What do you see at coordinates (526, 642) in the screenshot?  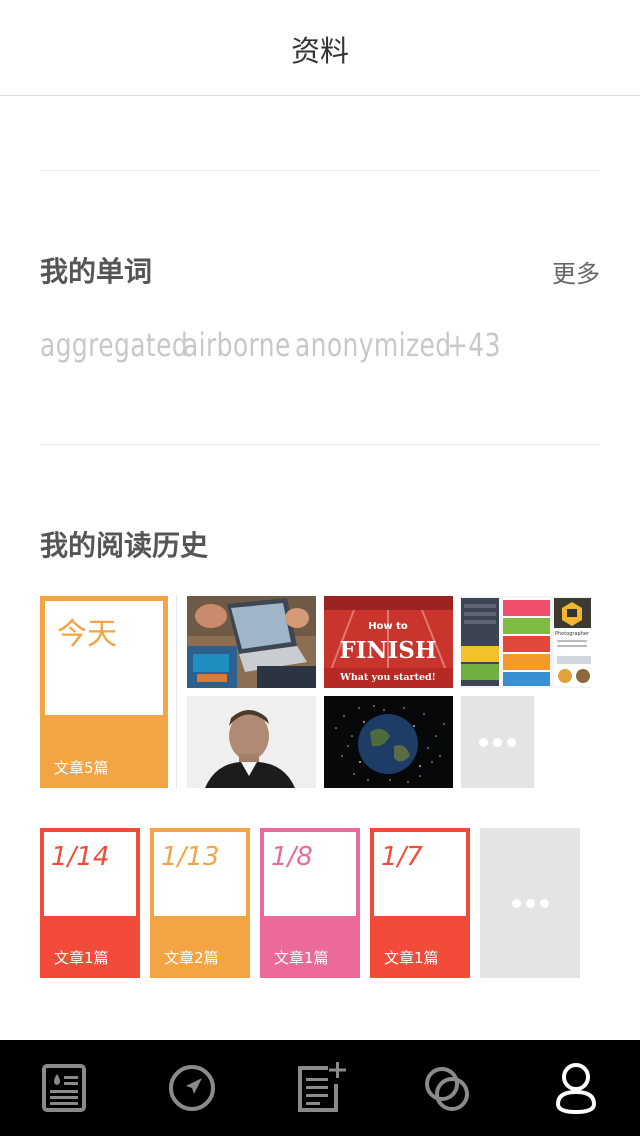 I see `app-screenshots-photo: Photographer` at bounding box center [526, 642].